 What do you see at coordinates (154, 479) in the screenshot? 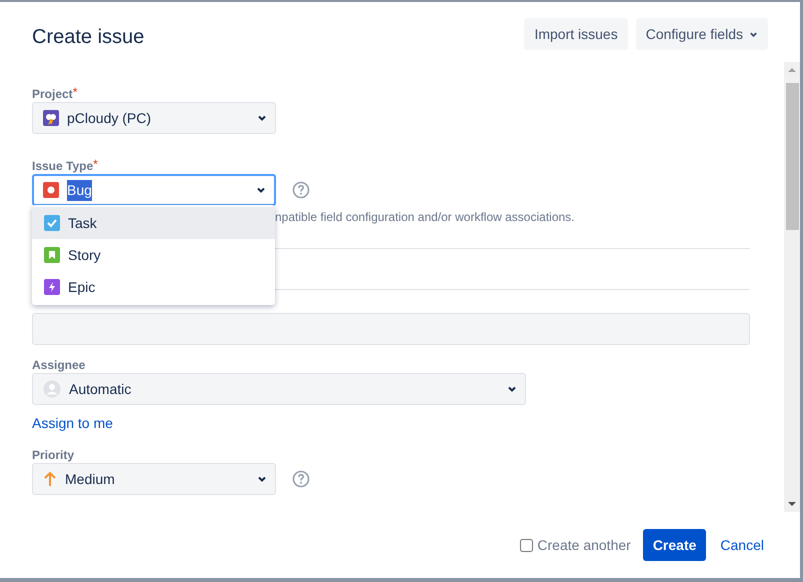
I see `select-field: Medium` at bounding box center [154, 479].